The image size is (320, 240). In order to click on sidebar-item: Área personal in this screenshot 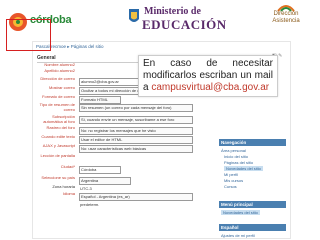, I will do `click(233, 150)`.